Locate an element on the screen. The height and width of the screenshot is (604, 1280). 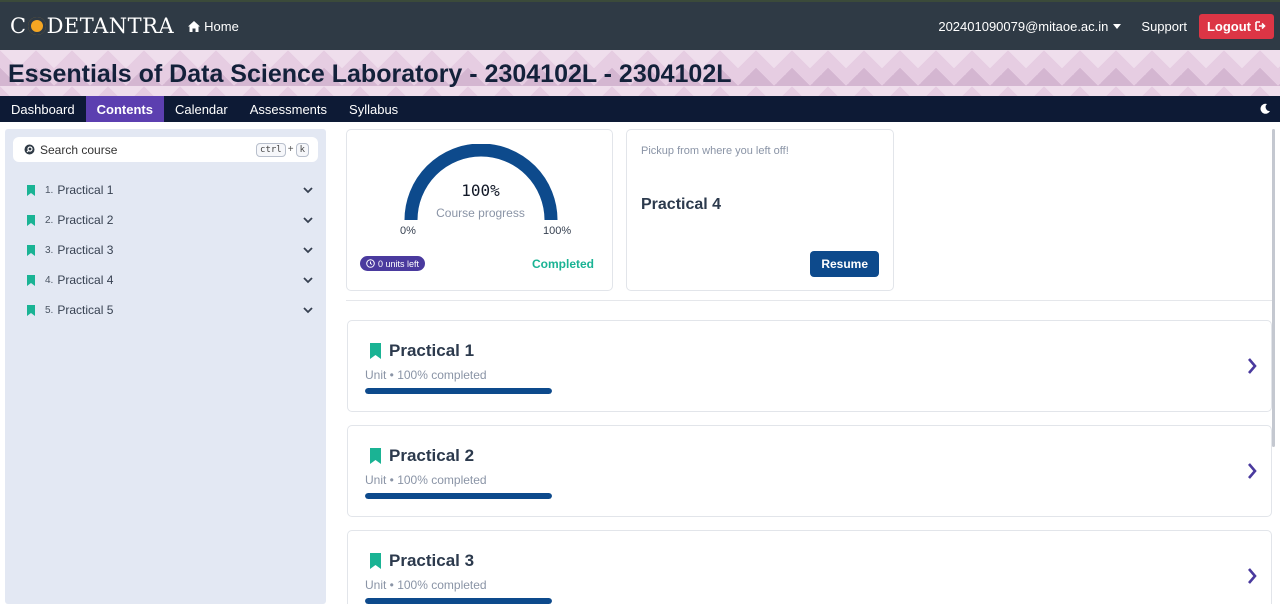
user-menu: 202401090079@mitaoe.ac.in is located at coordinates (1030, 26).